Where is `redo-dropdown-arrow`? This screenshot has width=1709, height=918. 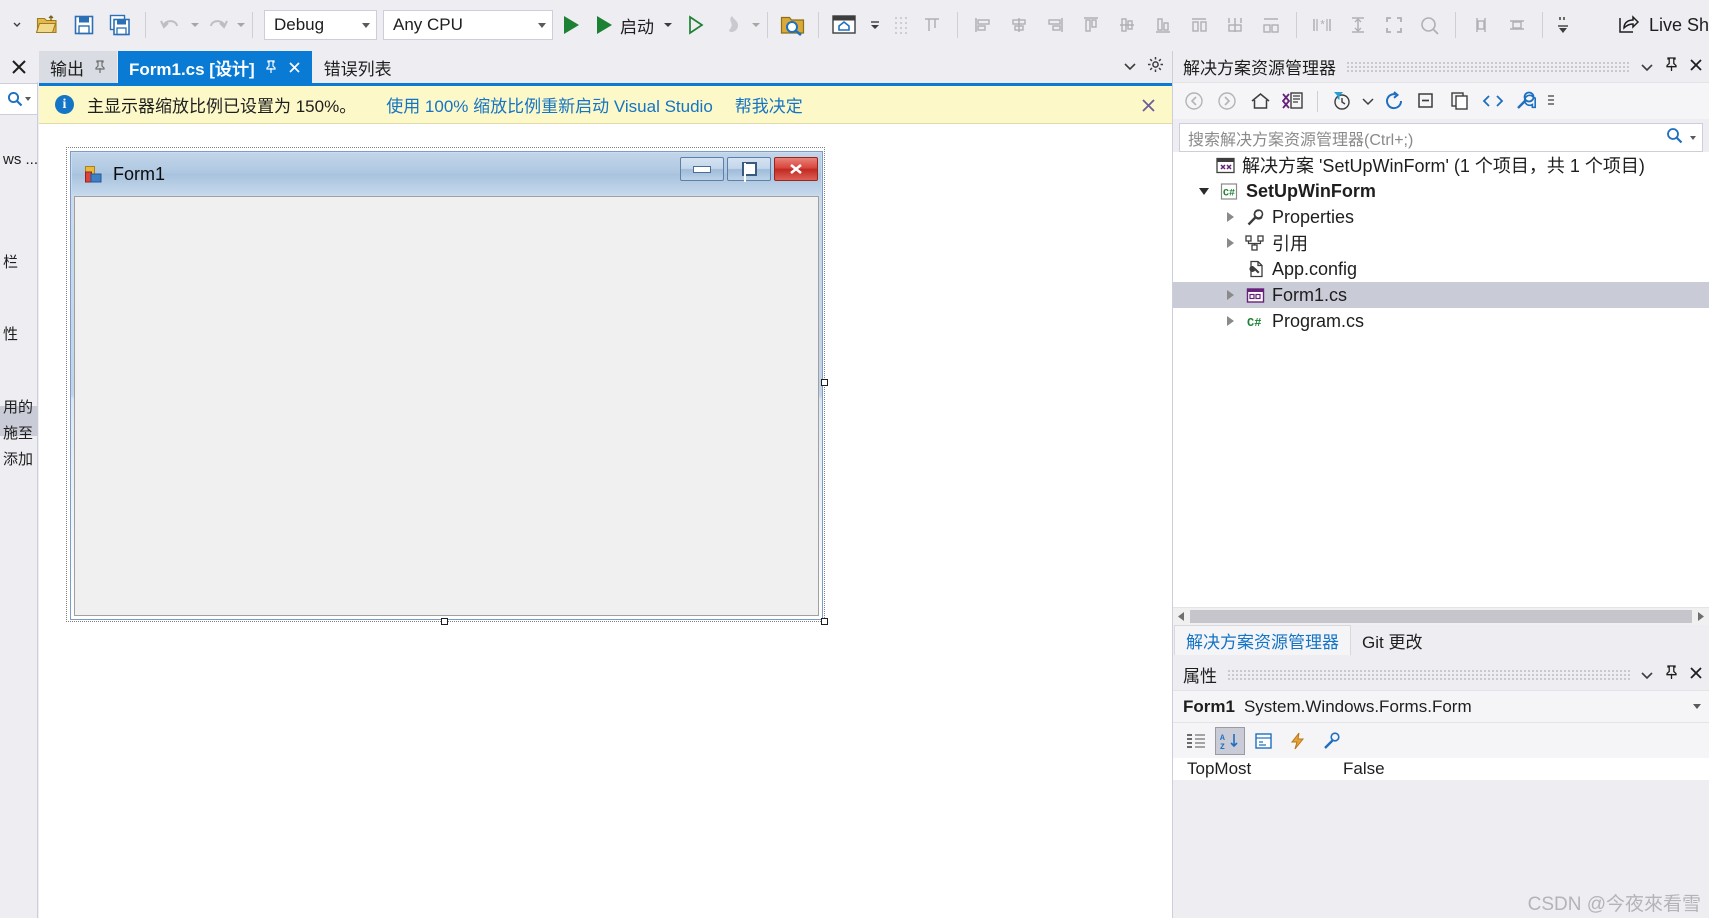
redo-dropdown-arrow is located at coordinates (241, 25).